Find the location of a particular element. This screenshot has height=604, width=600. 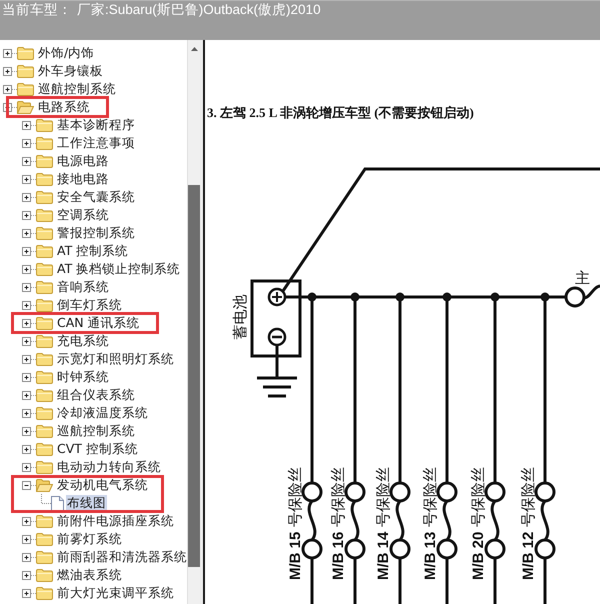

tree-item: 时钟系统 is located at coordinates (83, 377).